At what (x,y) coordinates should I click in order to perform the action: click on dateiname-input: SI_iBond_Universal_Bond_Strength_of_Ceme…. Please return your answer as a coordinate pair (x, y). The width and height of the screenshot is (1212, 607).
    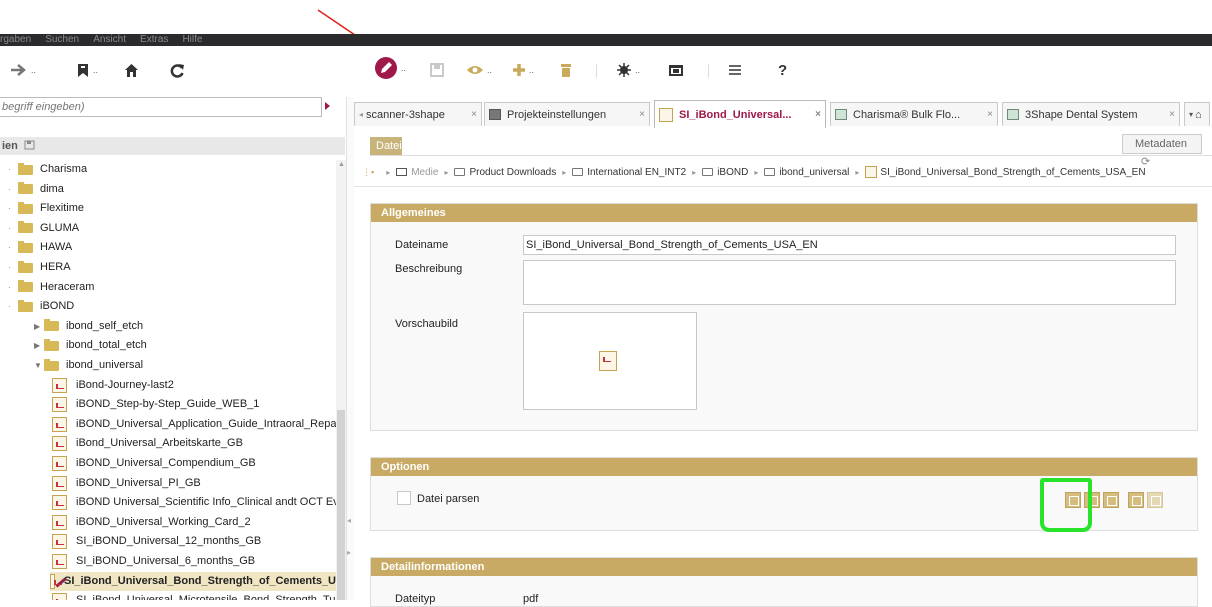
    Looking at the image, I should click on (849, 245).